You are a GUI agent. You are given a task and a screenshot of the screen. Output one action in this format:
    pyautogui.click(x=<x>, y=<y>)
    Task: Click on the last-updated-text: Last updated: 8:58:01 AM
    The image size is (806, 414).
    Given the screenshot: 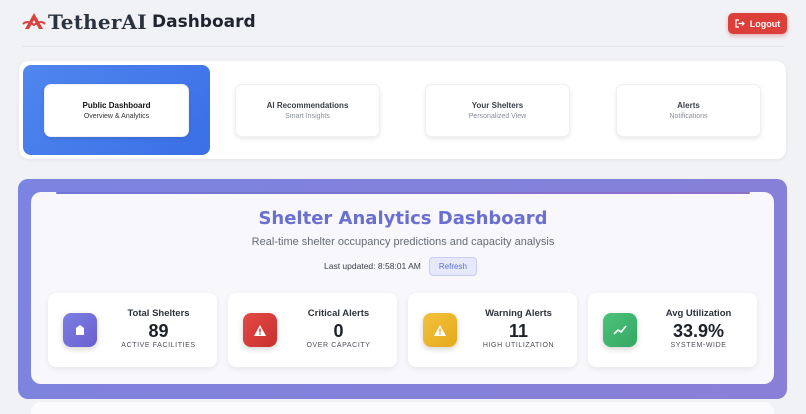 What is the action you would take?
    pyautogui.click(x=372, y=266)
    